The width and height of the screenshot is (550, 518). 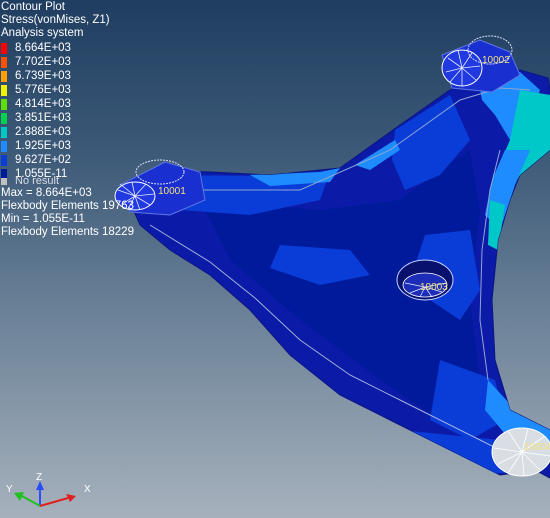 I want to click on legend-value-label: 3.851E+03, so click(x=43, y=118).